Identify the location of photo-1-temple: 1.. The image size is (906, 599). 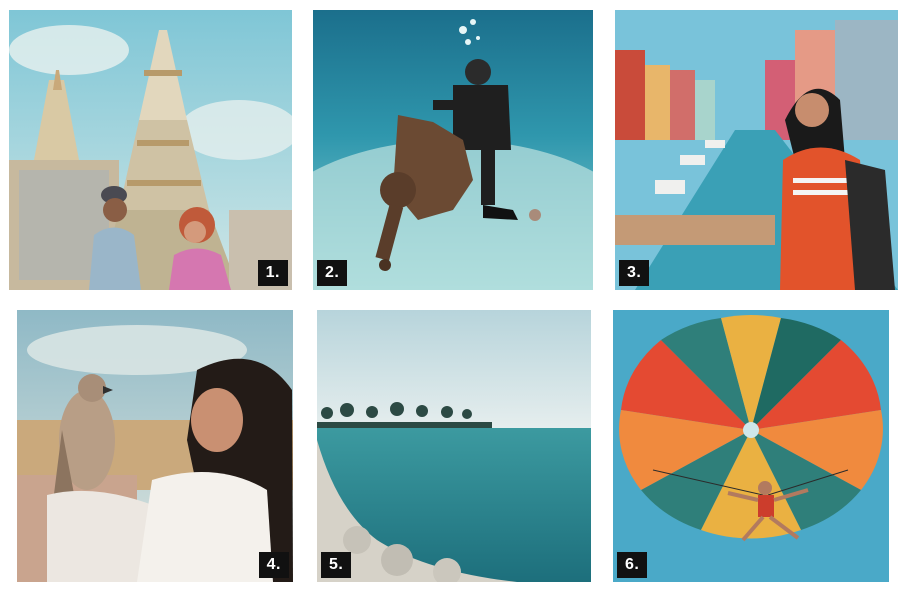
(150, 150).